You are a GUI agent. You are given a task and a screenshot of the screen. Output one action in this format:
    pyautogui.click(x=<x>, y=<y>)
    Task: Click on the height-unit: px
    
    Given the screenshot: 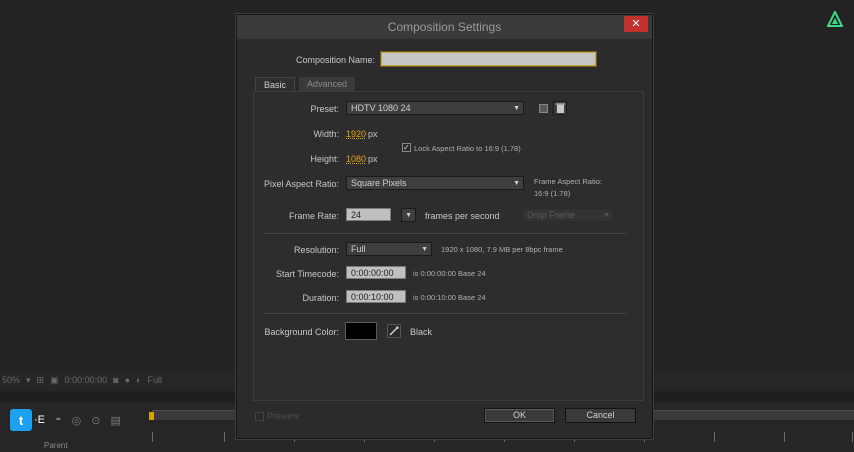 What is the action you would take?
    pyautogui.click(x=373, y=159)
    